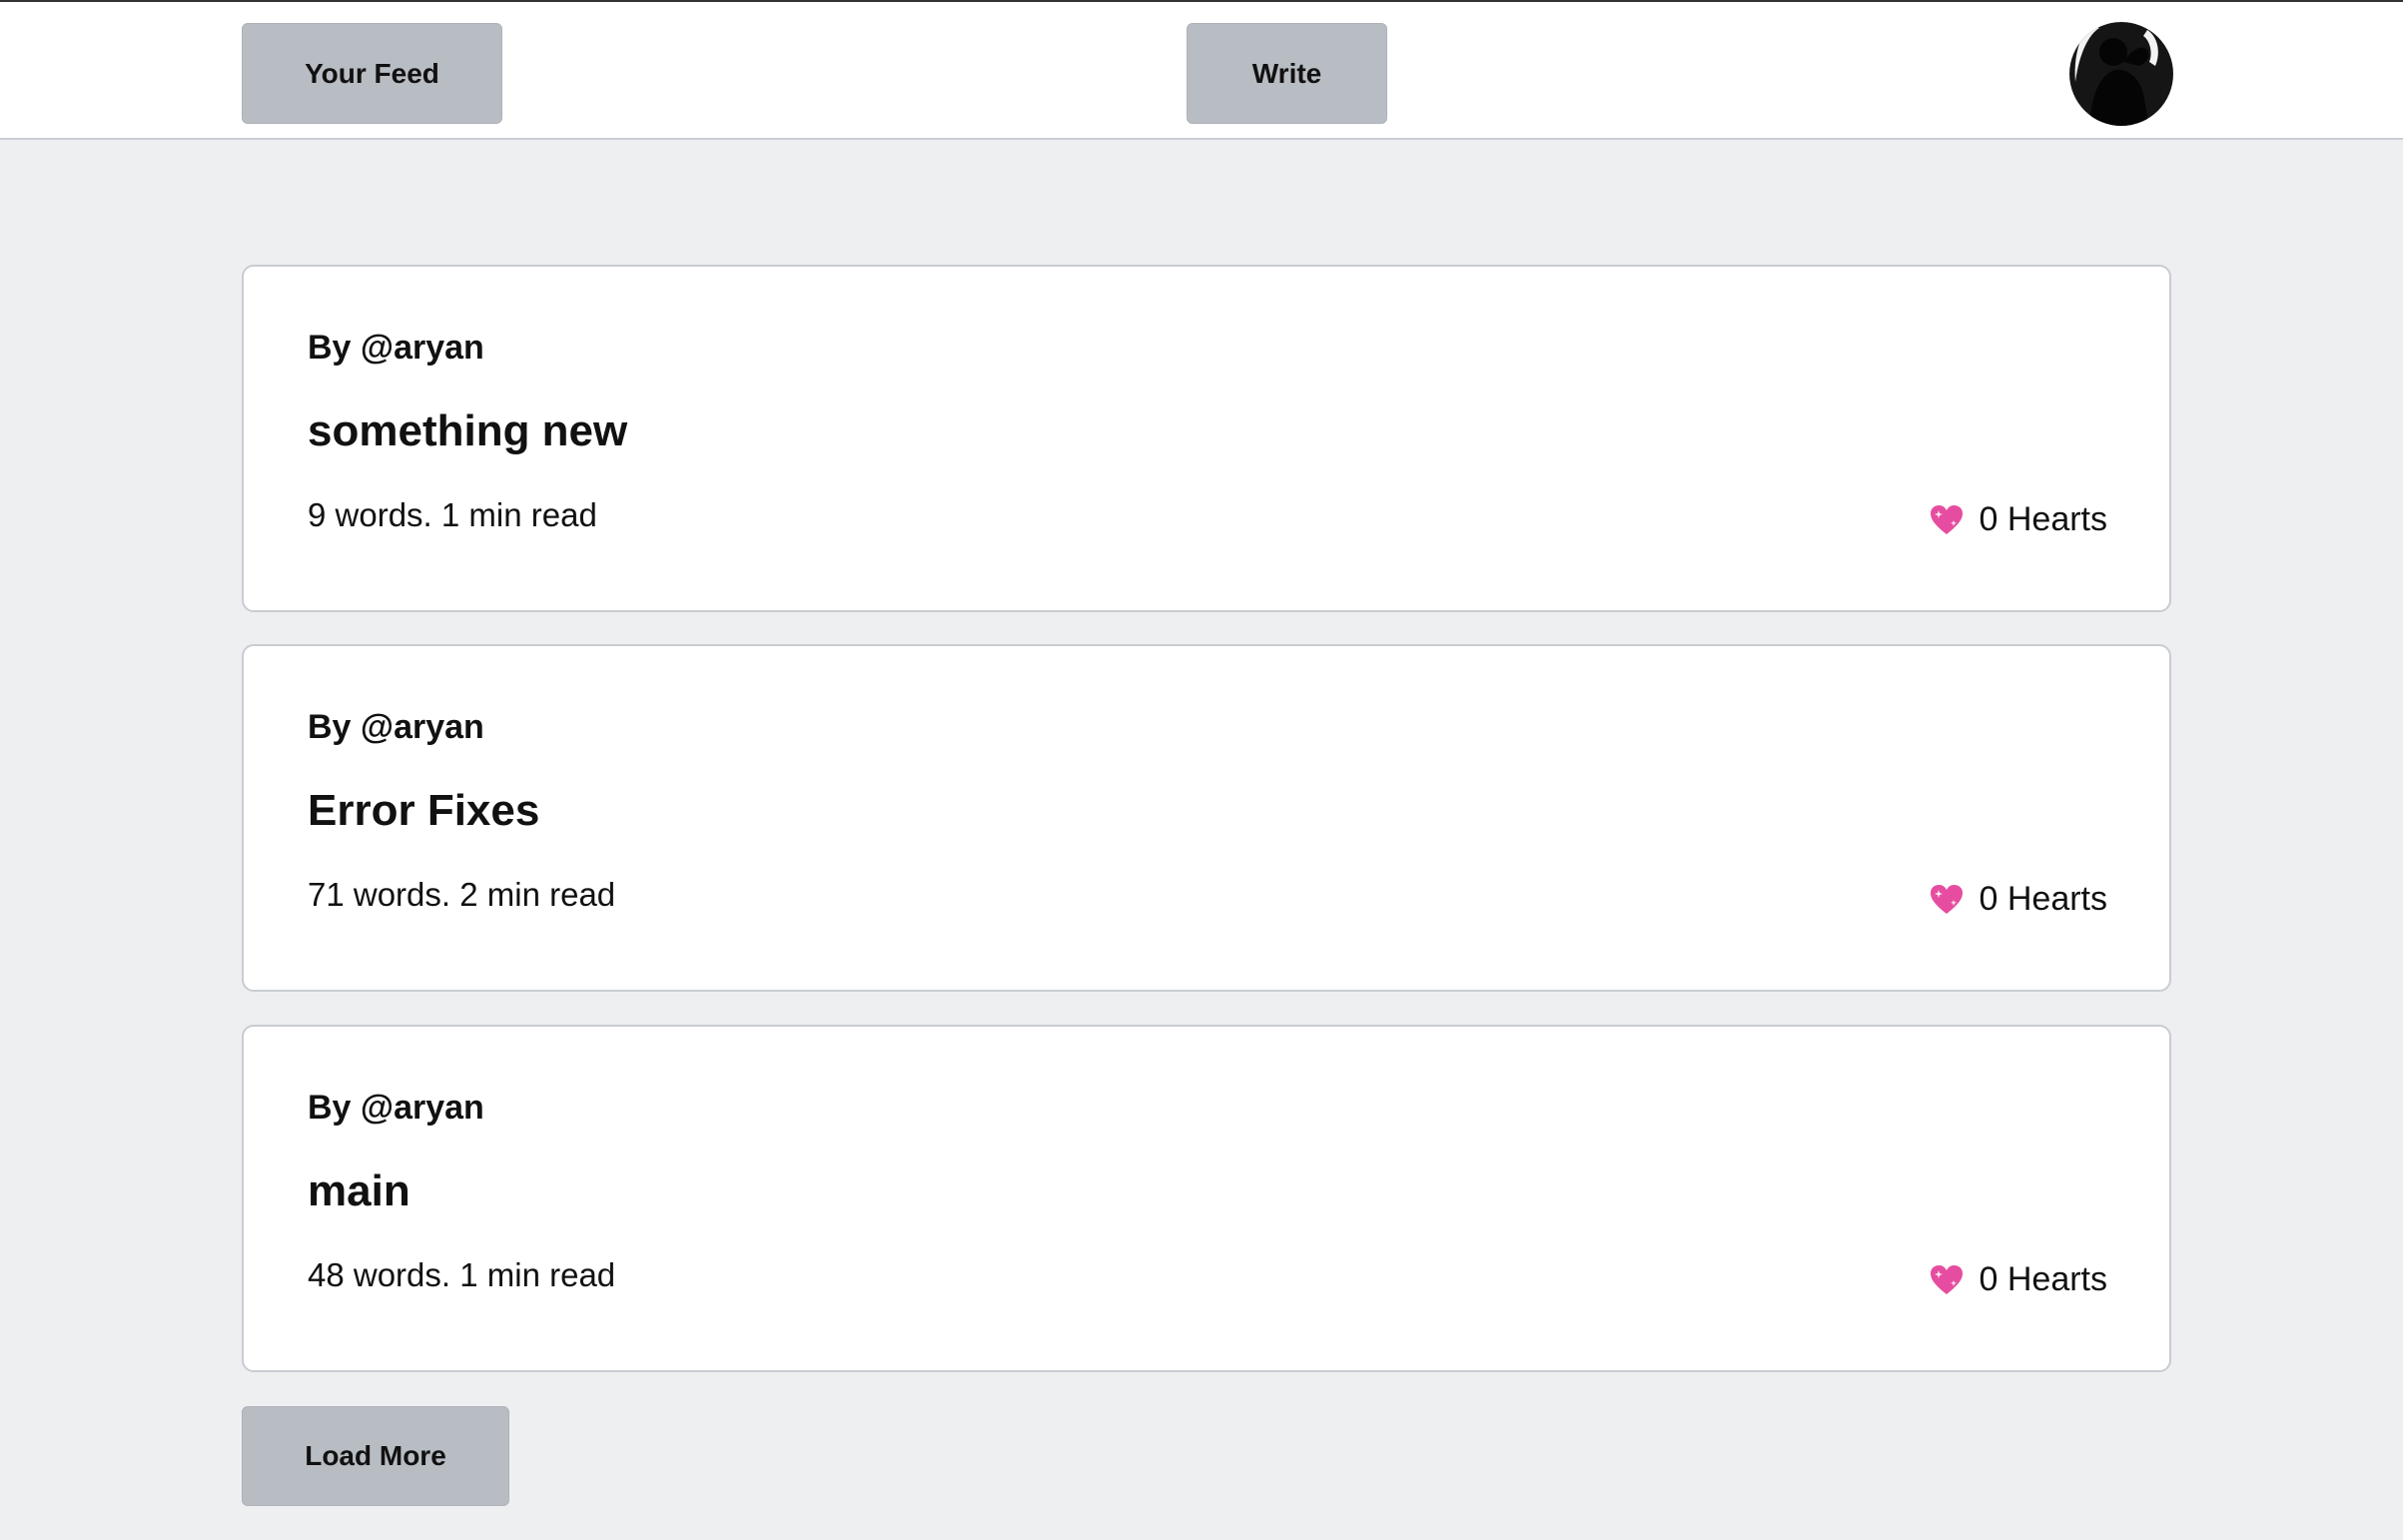 Image resolution: width=2403 pixels, height=1540 pixels. I want to click on load-more-button: Load More, so click(375, 1456).